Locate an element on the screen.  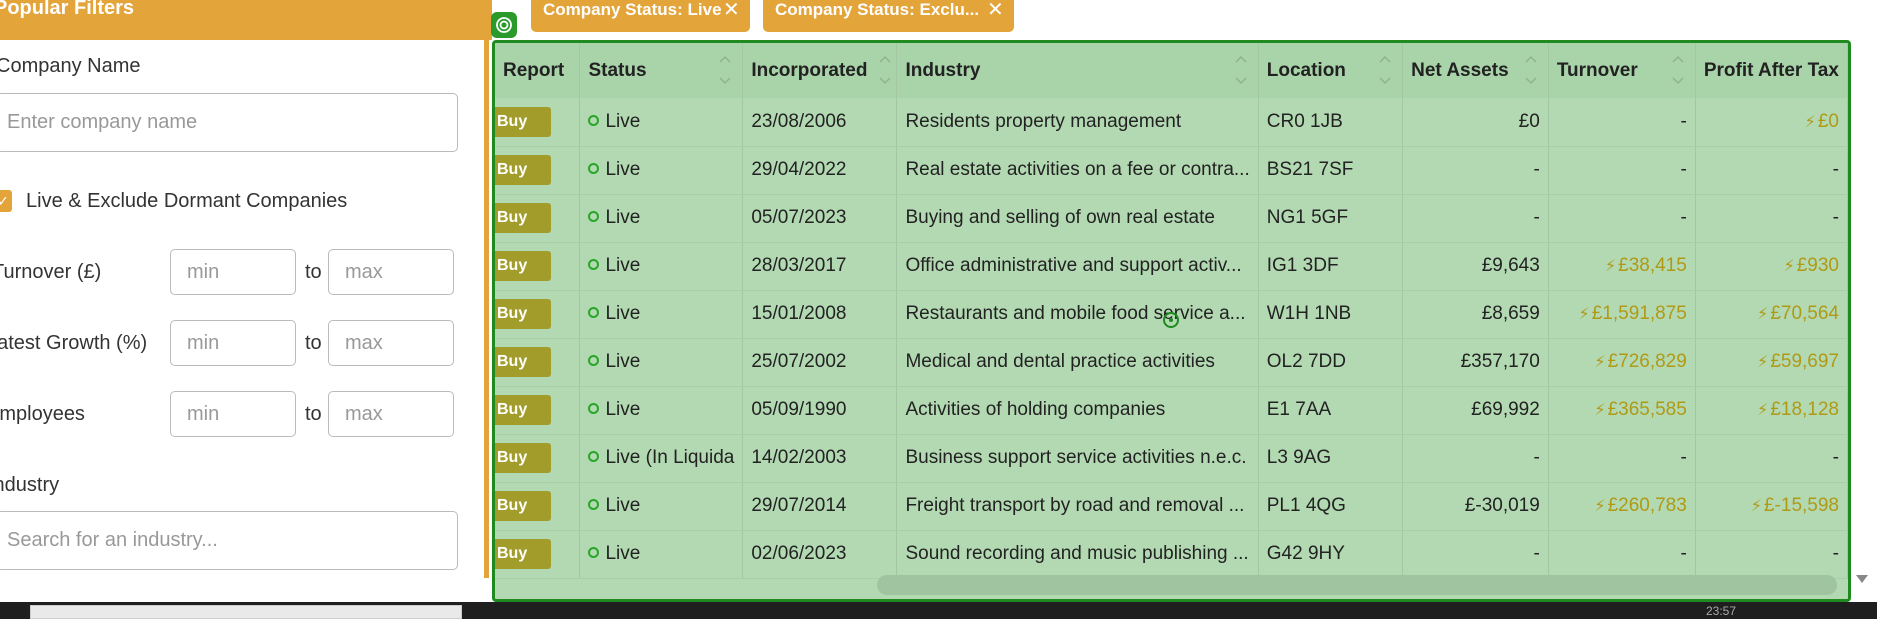
profit-value: - is located at coordinates (1835, 217).